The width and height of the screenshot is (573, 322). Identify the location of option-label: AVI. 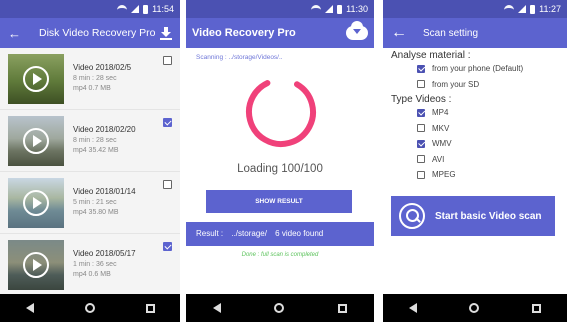
(438, 159).